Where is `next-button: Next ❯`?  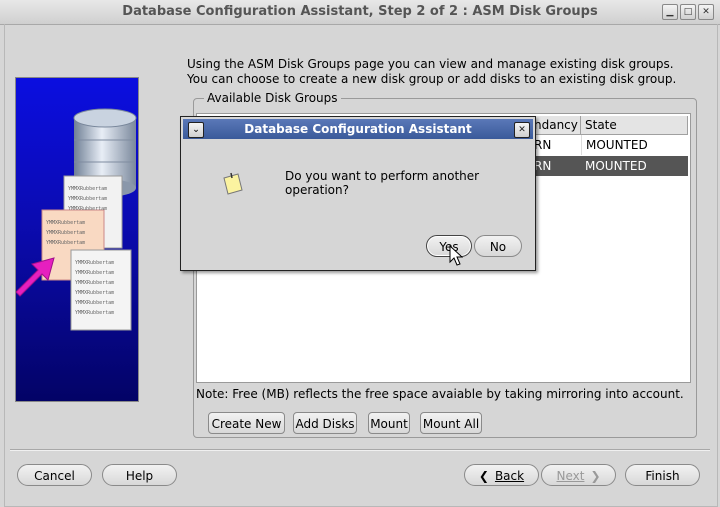
next-button: Next ❯ is located at coordinates (578, 475).